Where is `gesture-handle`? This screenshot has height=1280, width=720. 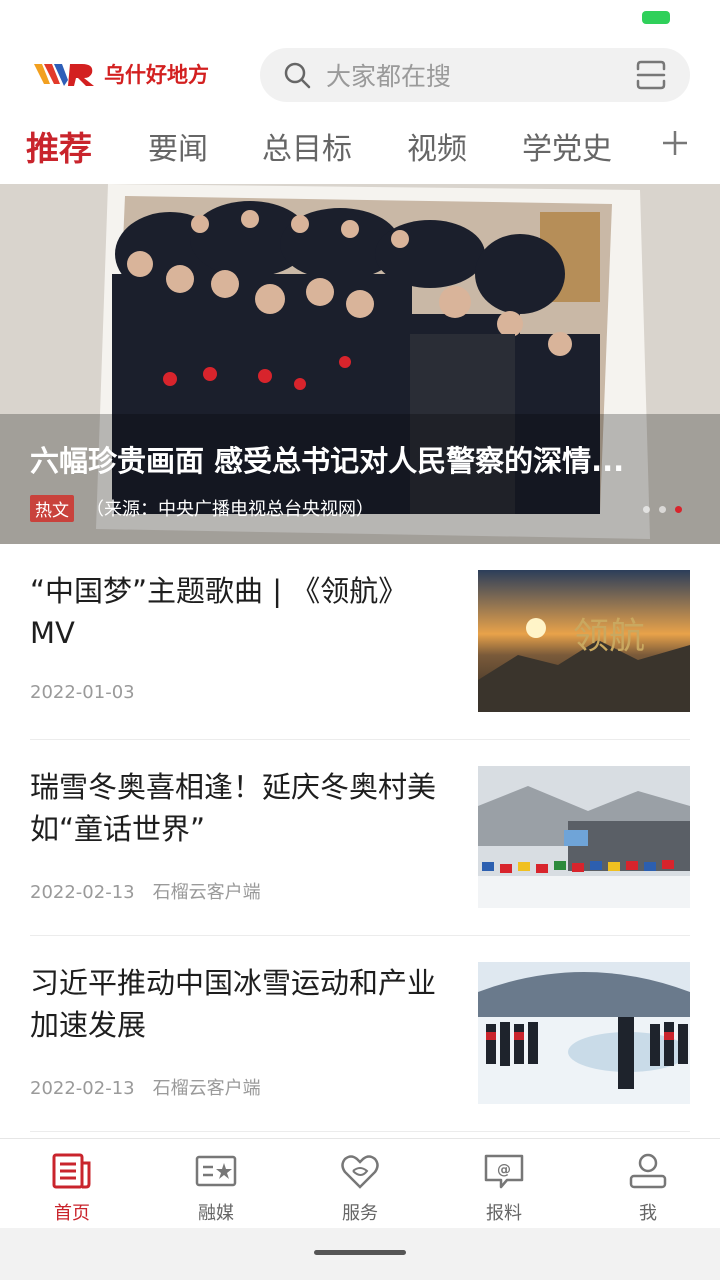
gesture-handle is located at coordinates (360, 1252).